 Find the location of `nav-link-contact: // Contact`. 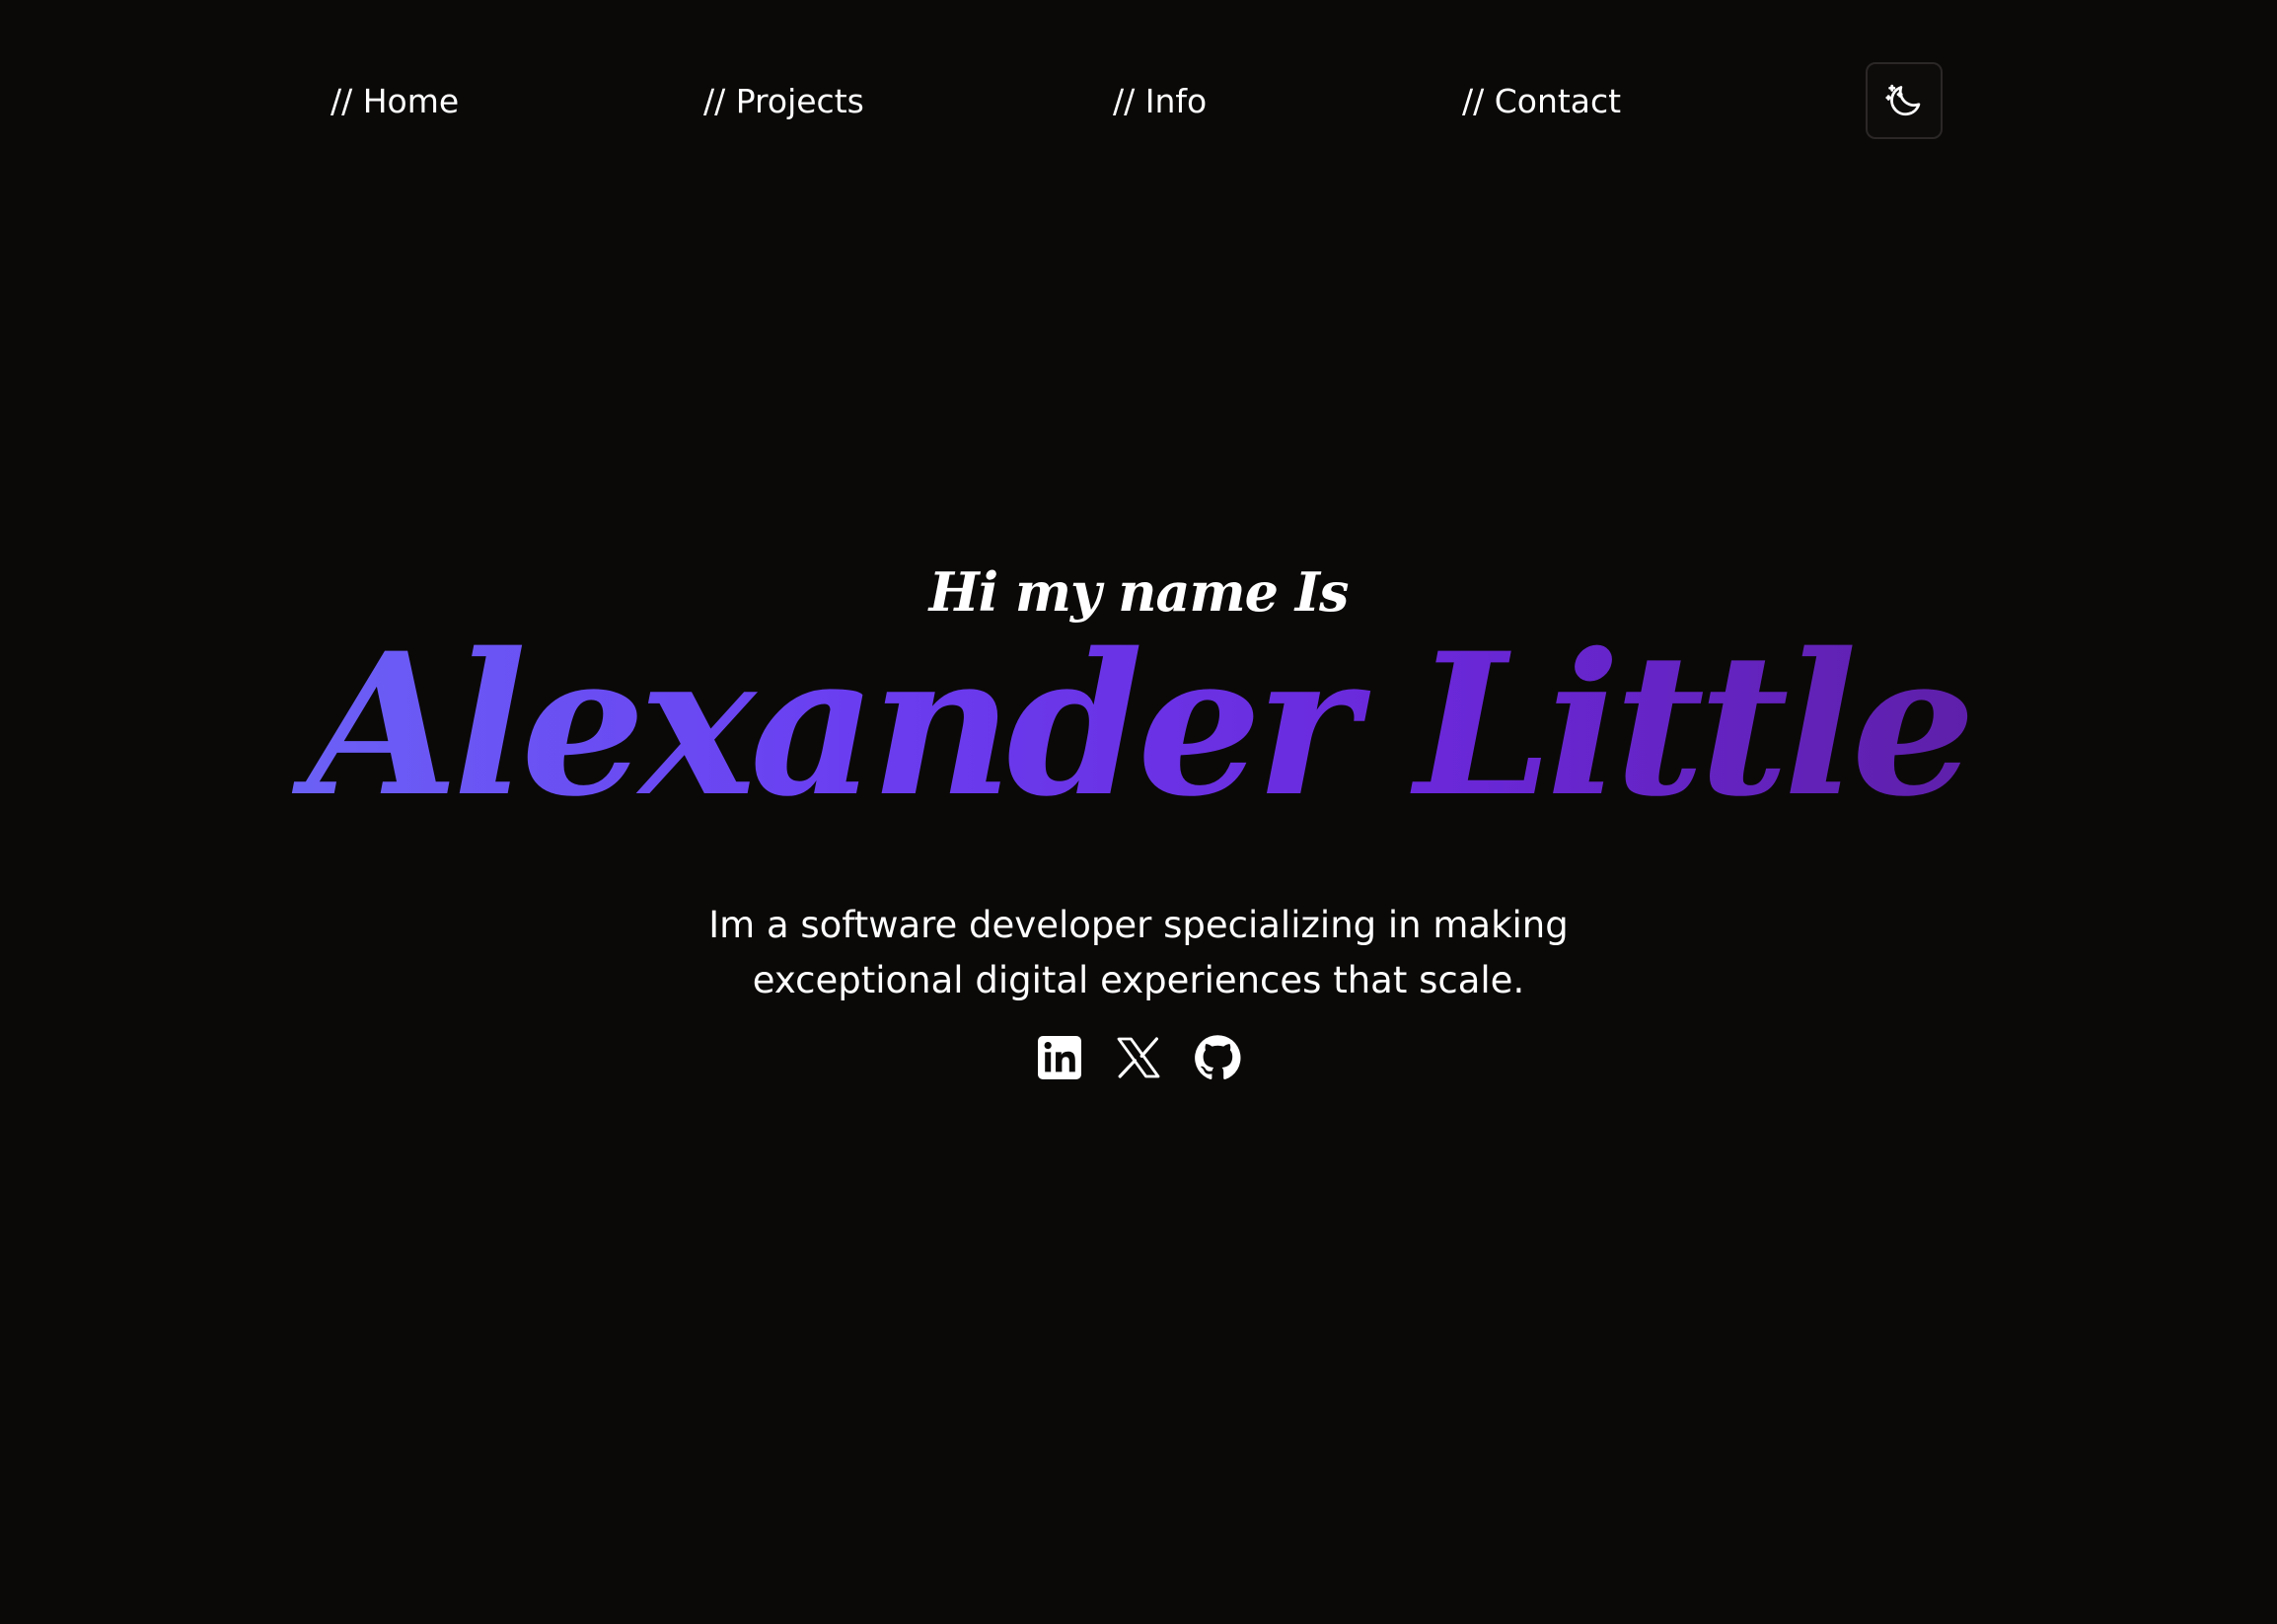

nav-link-contact: // Contact is located at coordinates (1541, 101).